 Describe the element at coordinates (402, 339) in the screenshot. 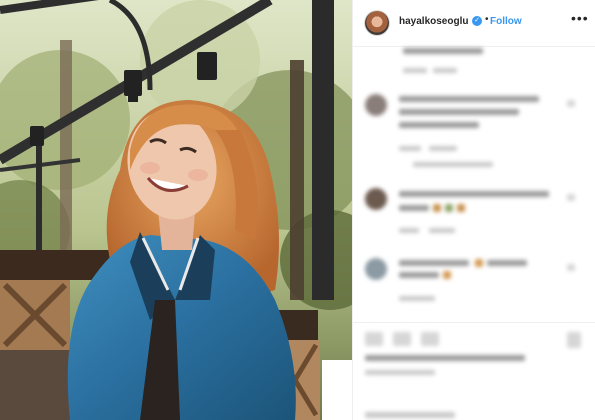

I see `comment-icon` at that location.